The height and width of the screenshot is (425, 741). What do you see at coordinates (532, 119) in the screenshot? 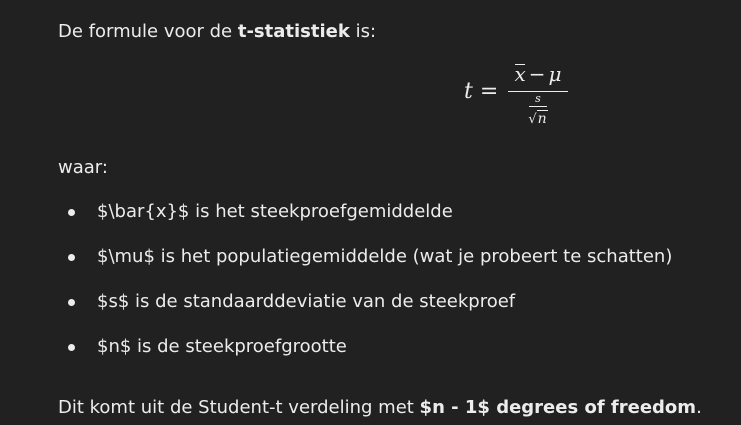
I see `formula-radical-sign: √` at bounding box center [532, 119].